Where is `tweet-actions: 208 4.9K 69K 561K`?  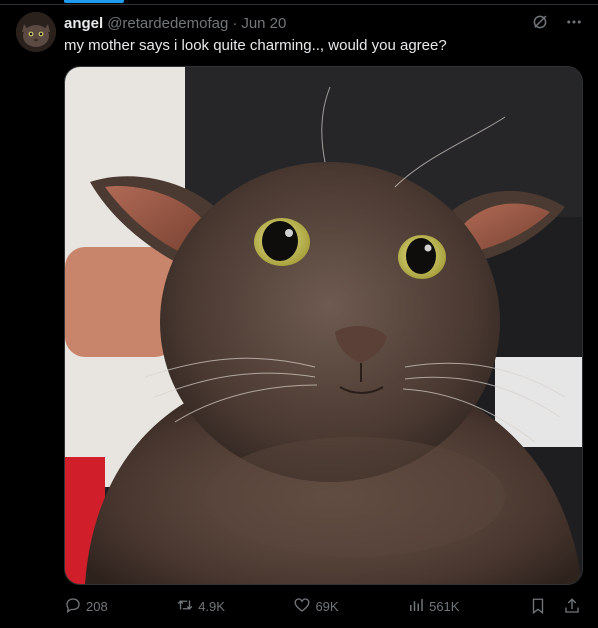 tweet-actions: 208 4.9K 69K 561K is located at coordinates (323, 606).